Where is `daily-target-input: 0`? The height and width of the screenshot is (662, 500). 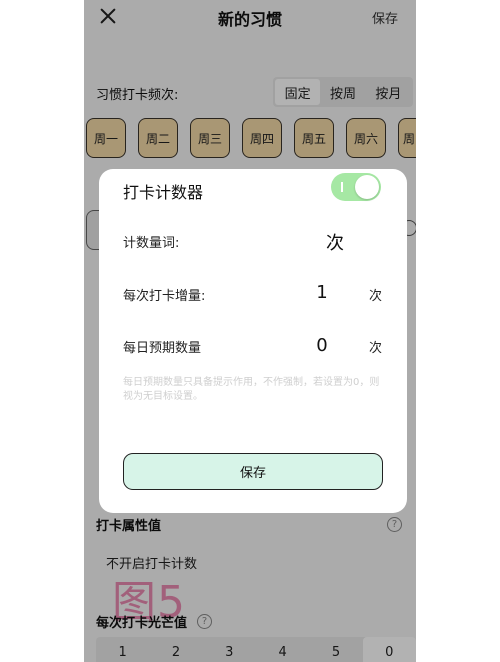
daily-target-input: 0 is located at coordinates (322, 345).